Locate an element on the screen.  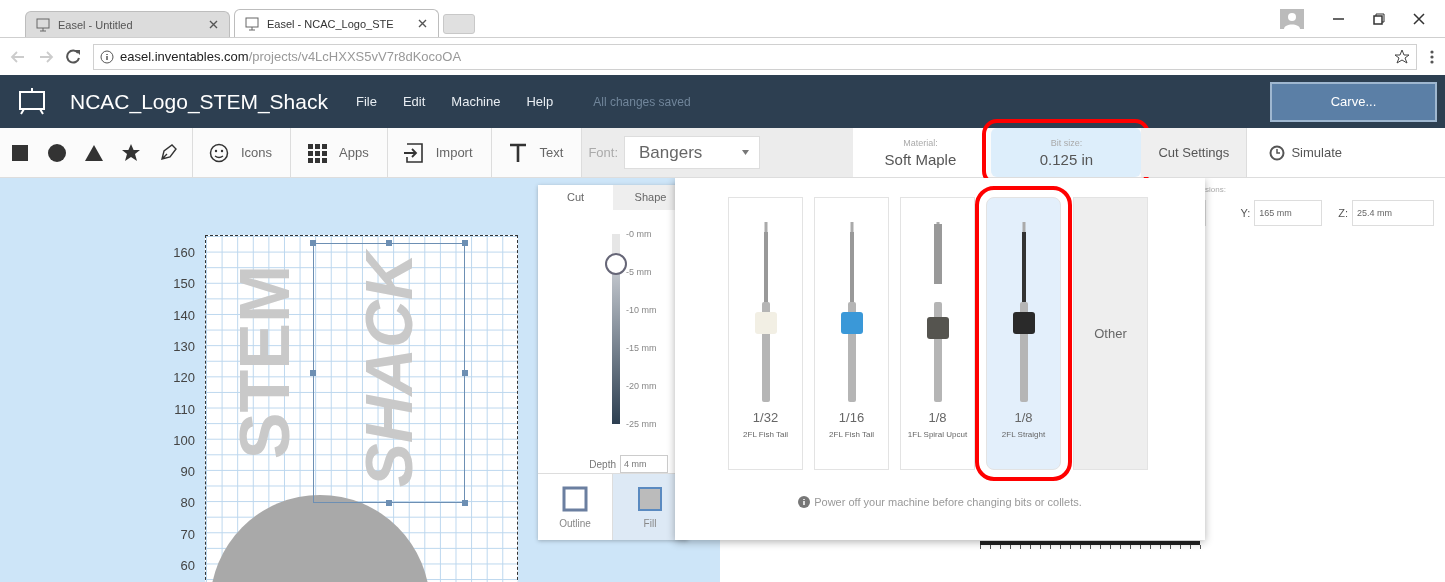
bit-name: 1FL Spiral Upcut is located at coordinates (937, 435).